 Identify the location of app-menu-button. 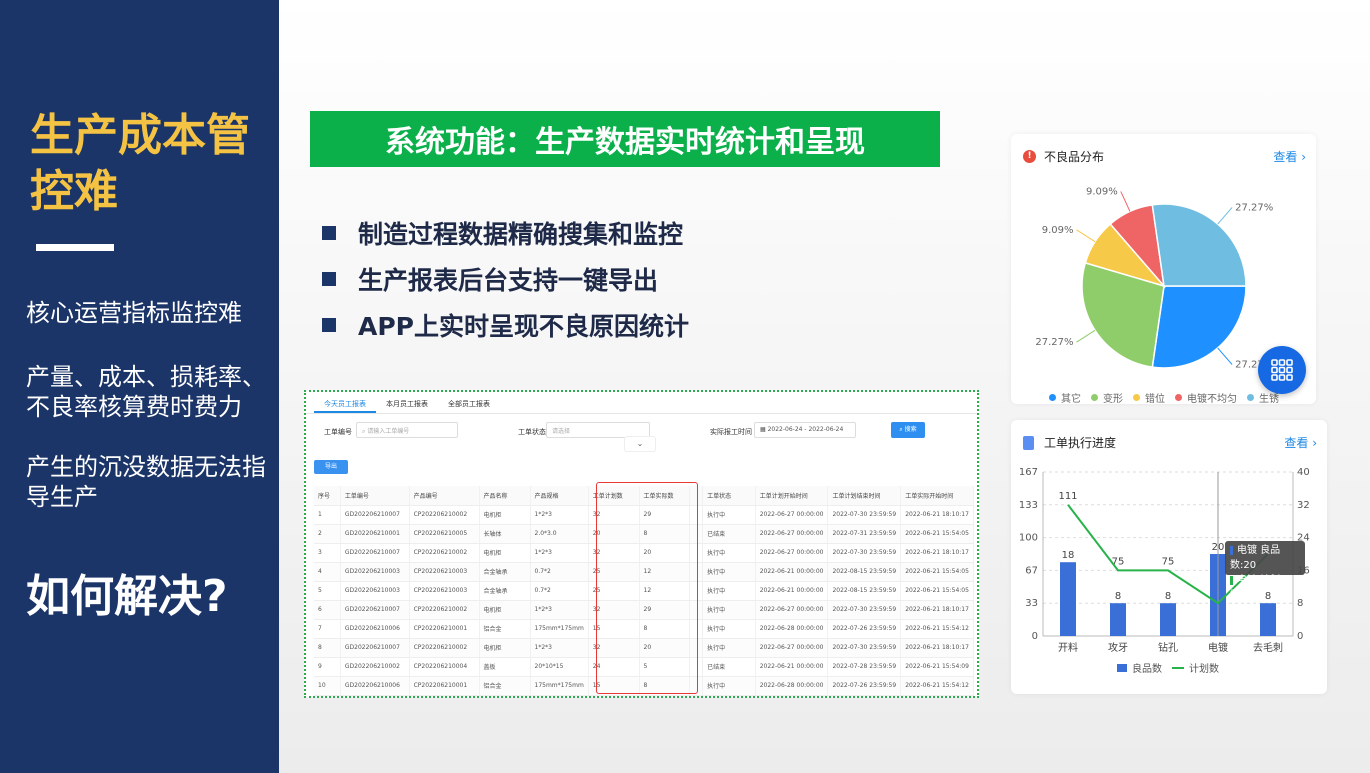
(1282, 370).